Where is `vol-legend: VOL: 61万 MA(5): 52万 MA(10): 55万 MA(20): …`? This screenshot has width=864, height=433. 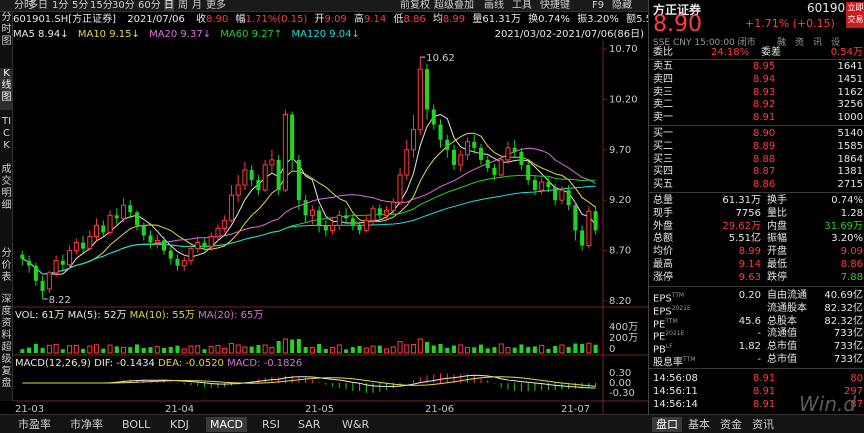
vol-legend: VOL: 61万 MA(5): 52万 MA(10): 55万 MA(20): … is located at coordinates (139, 315).